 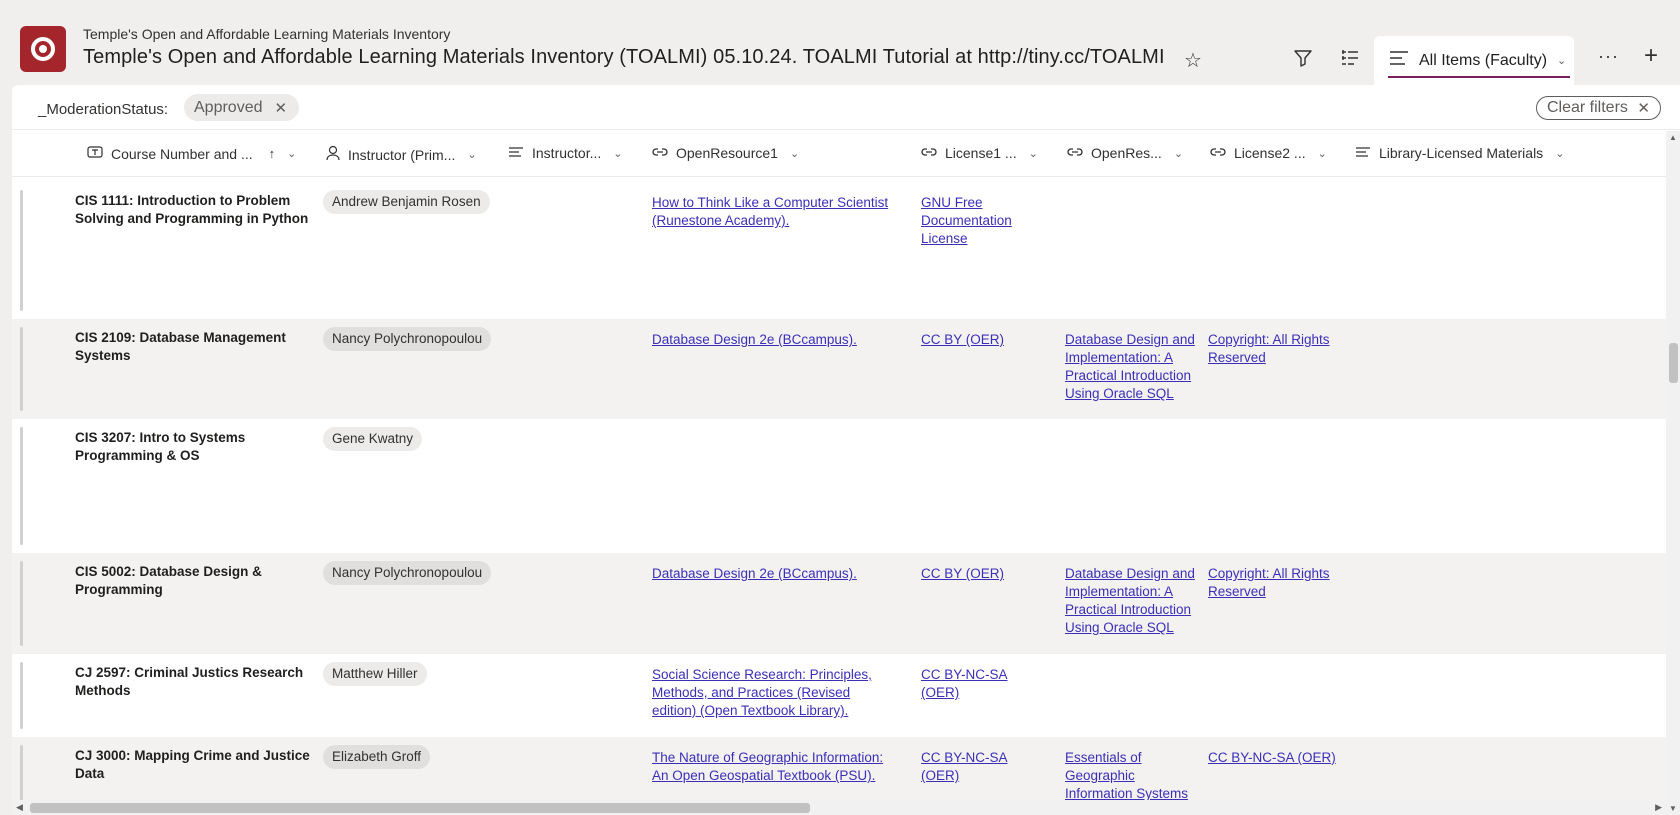 I want to click on view-list-icon, so click(x=1399, y=60).